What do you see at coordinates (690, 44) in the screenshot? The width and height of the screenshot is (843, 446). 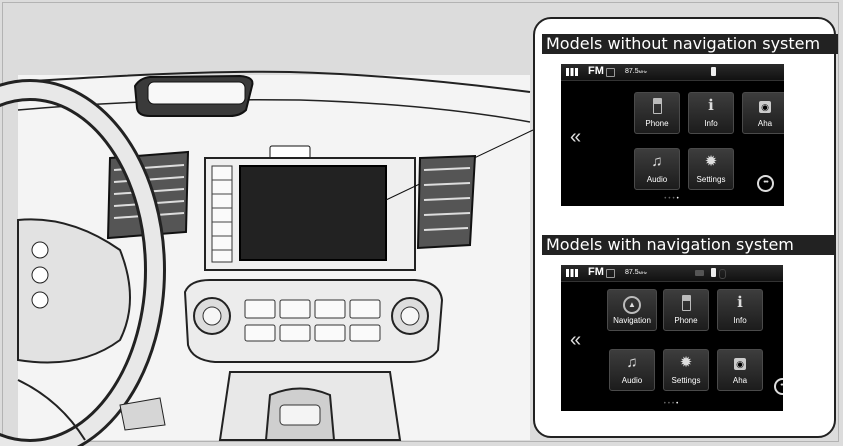 I see `caption-without-nav: Models without navigation system` at bounding box center [690, 44].